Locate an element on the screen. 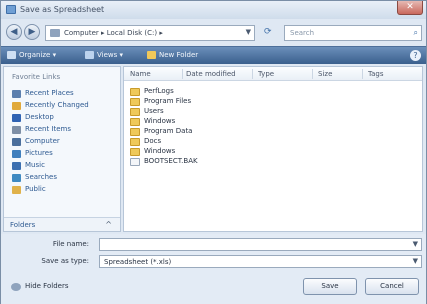 This screenshot has width=427, height=304. nav-item: Pictures is located at coordinates (65, 154).